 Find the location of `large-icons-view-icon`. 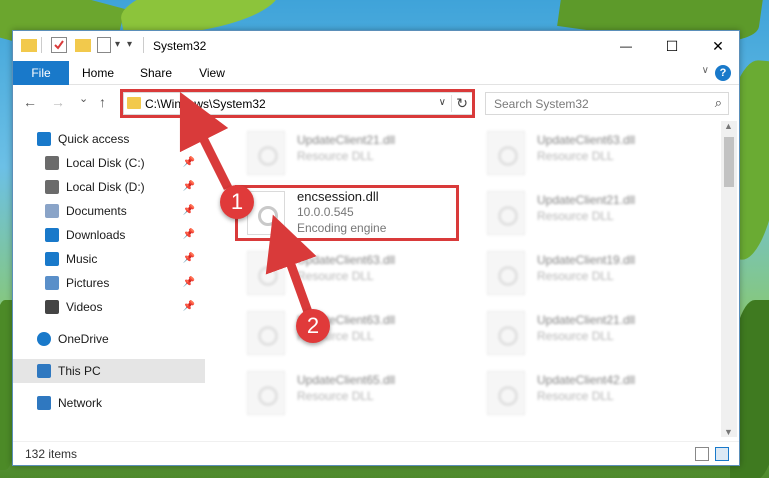

large-icons-view-icon is located at coordinates (722, 454).